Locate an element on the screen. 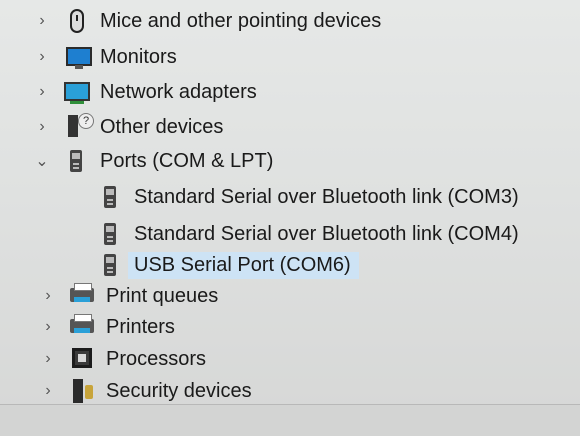 The image size is (580, 436). tree-item-other-devices: › Other devices is located at coordinates (128, 127).